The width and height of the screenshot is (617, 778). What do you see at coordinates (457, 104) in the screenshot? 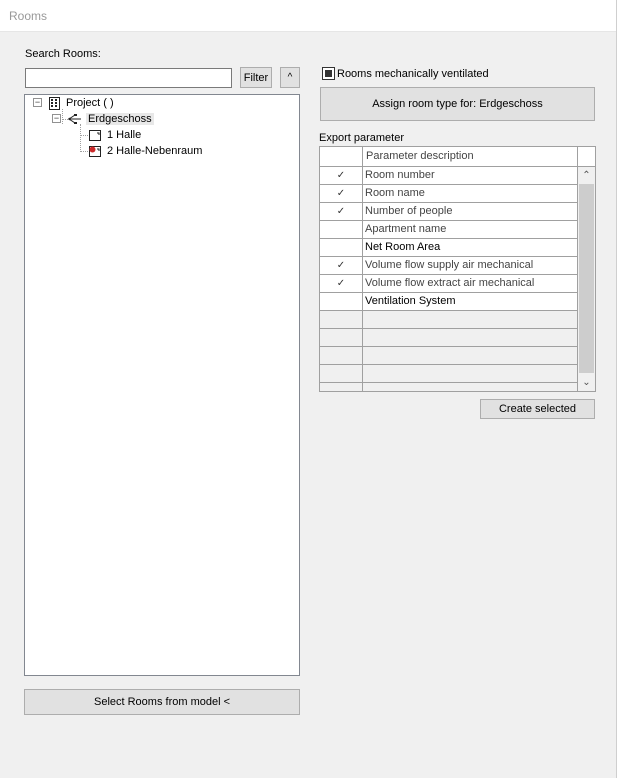
I see `assign-room-type-button: Assign room type for: Erdgeschoss` at bounding box center [457, 104].